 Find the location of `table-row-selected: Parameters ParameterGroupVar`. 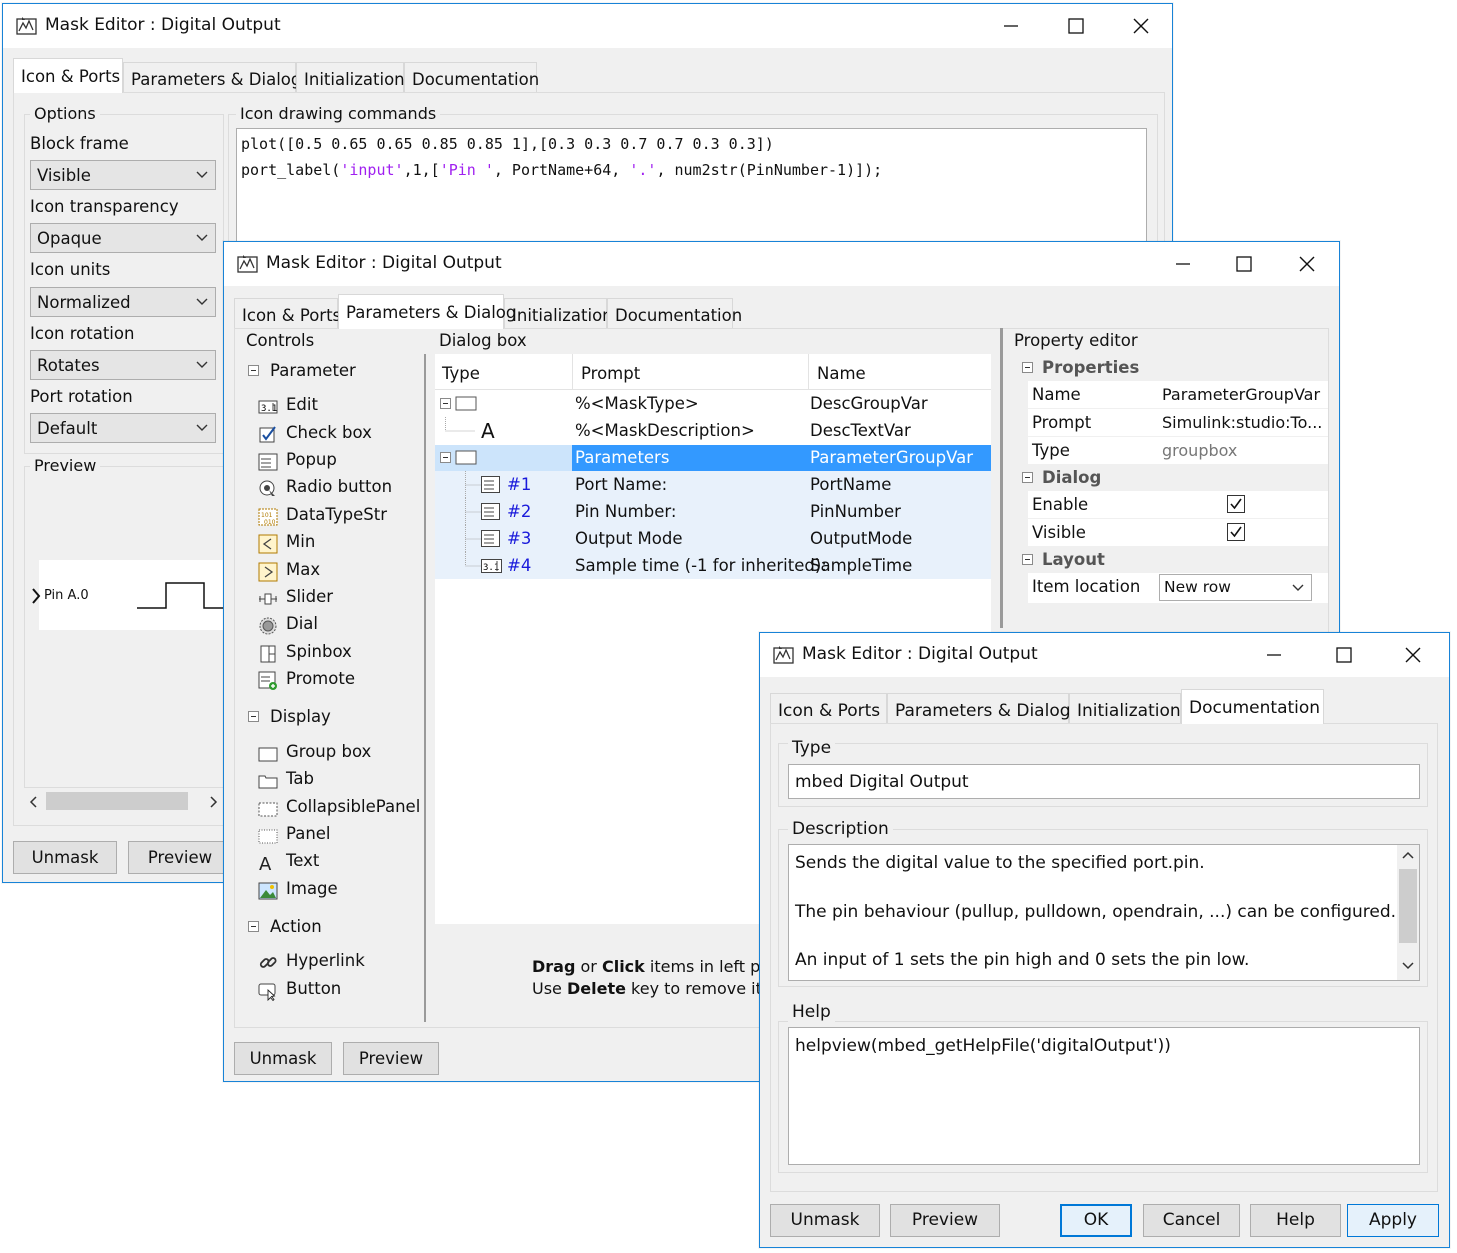

table-row-selected: Parameters ParameterGroupVar is located at coordinates (713, 457).